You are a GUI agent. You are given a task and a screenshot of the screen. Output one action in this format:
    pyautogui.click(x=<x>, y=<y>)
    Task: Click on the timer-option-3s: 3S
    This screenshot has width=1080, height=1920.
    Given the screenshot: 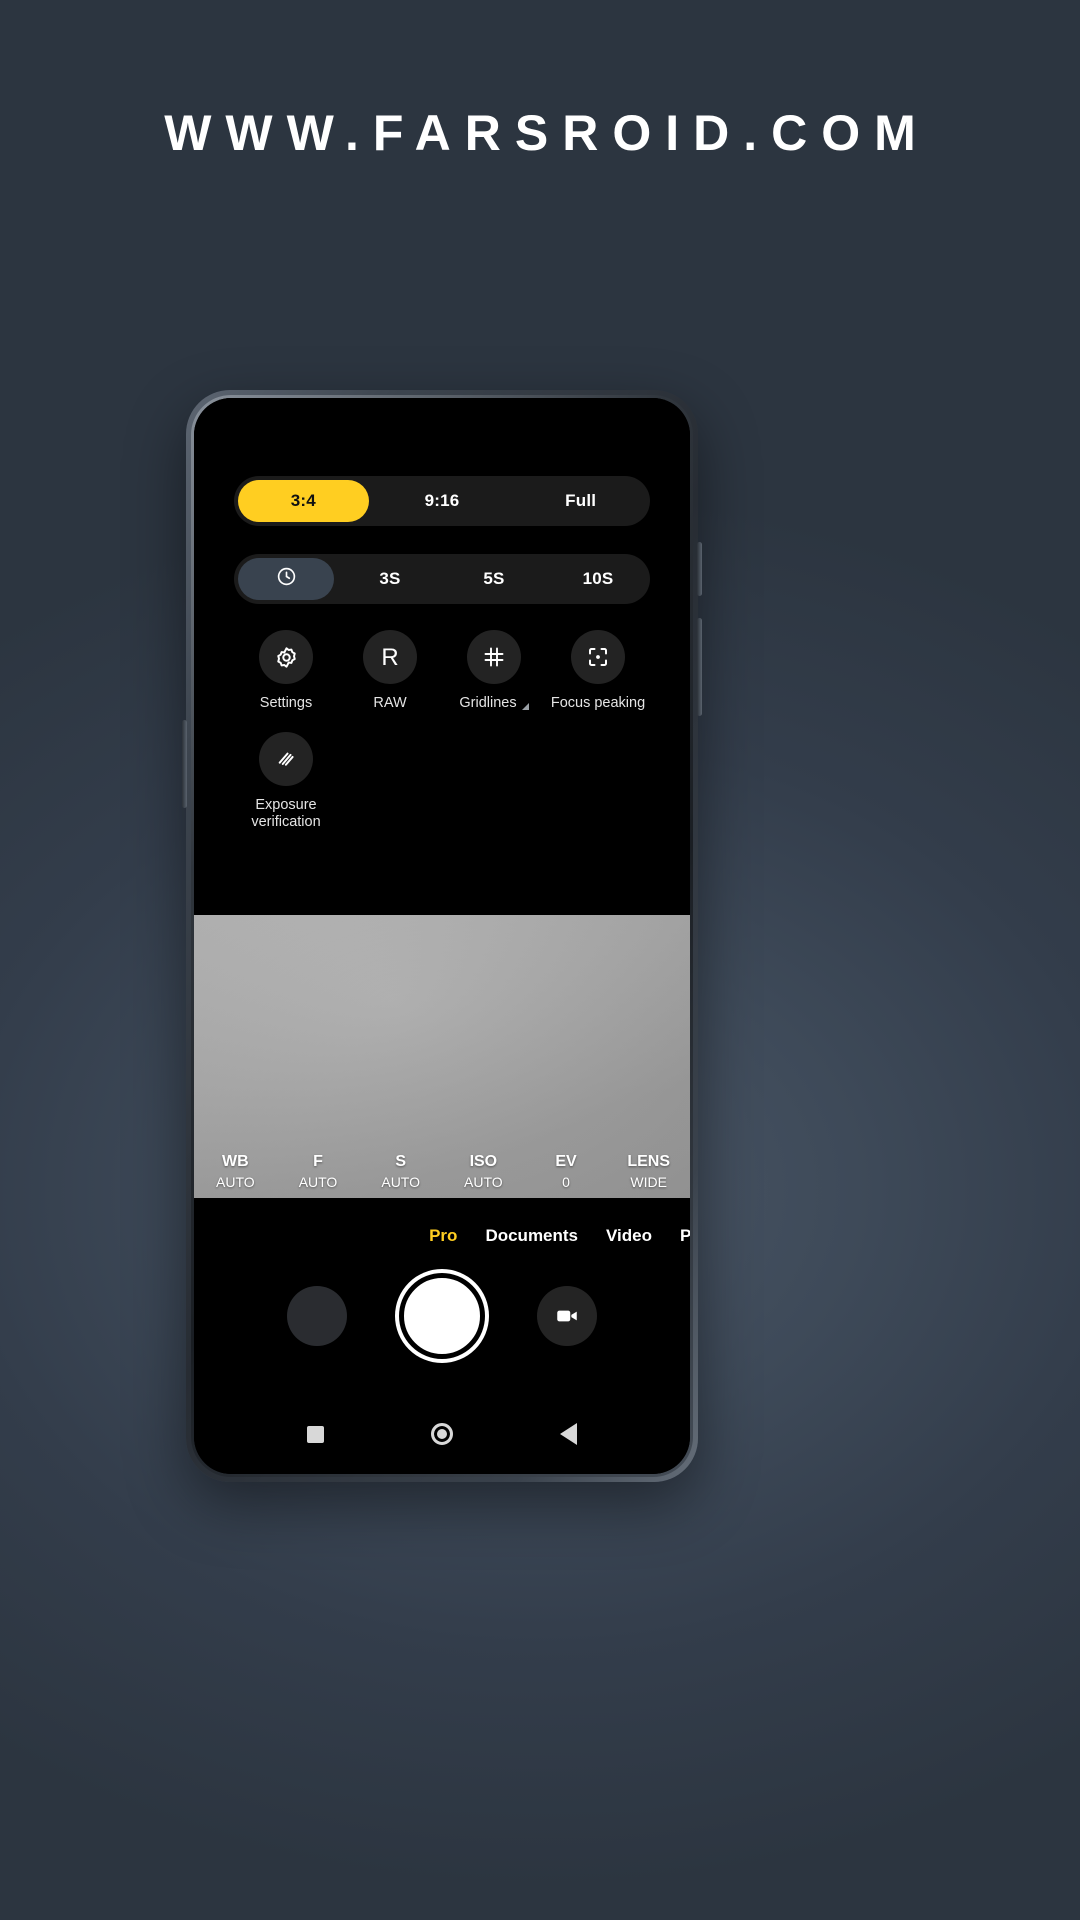 What is the action you would take?
    pyautogui.click(x=390, y=579)
    